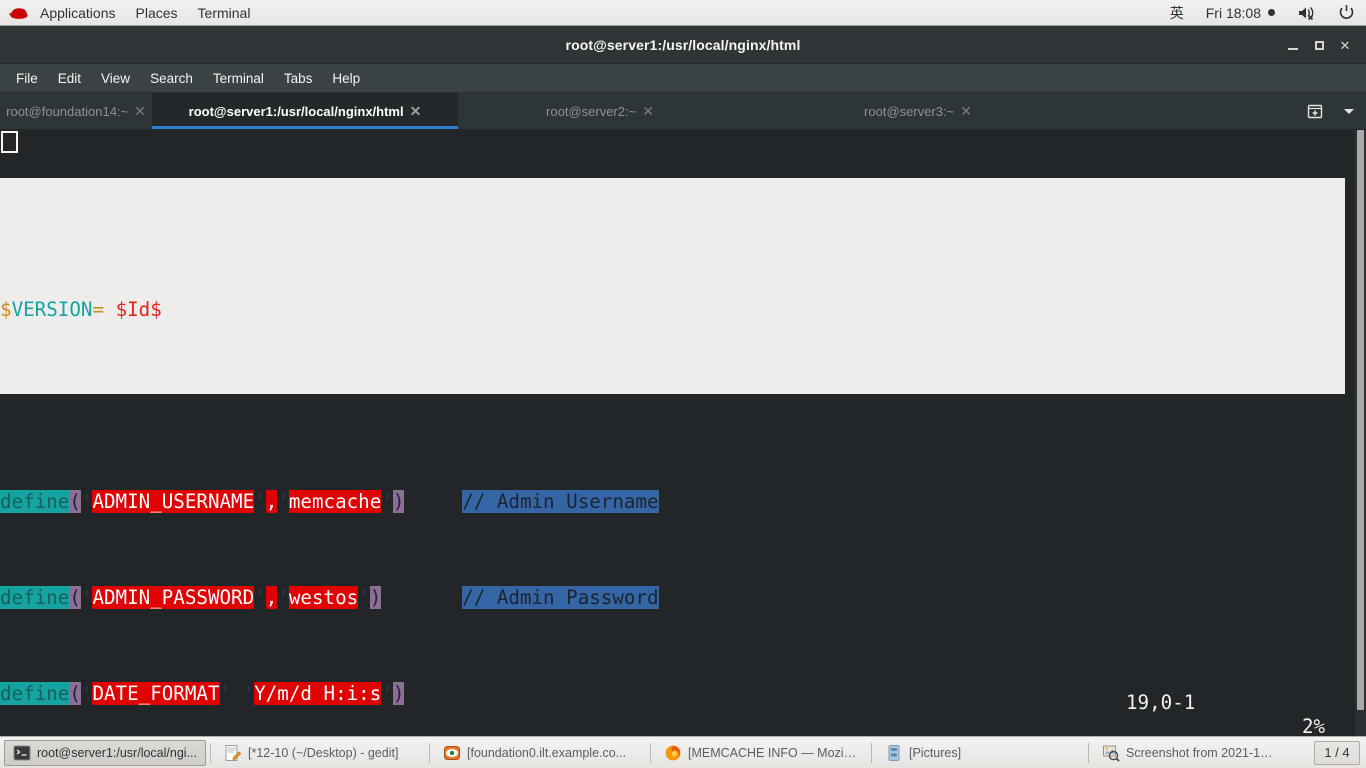 This screenshot has height=768, width=1366. I want to click on vim-cursor-position: 19,0-1, so click(1161, 702).